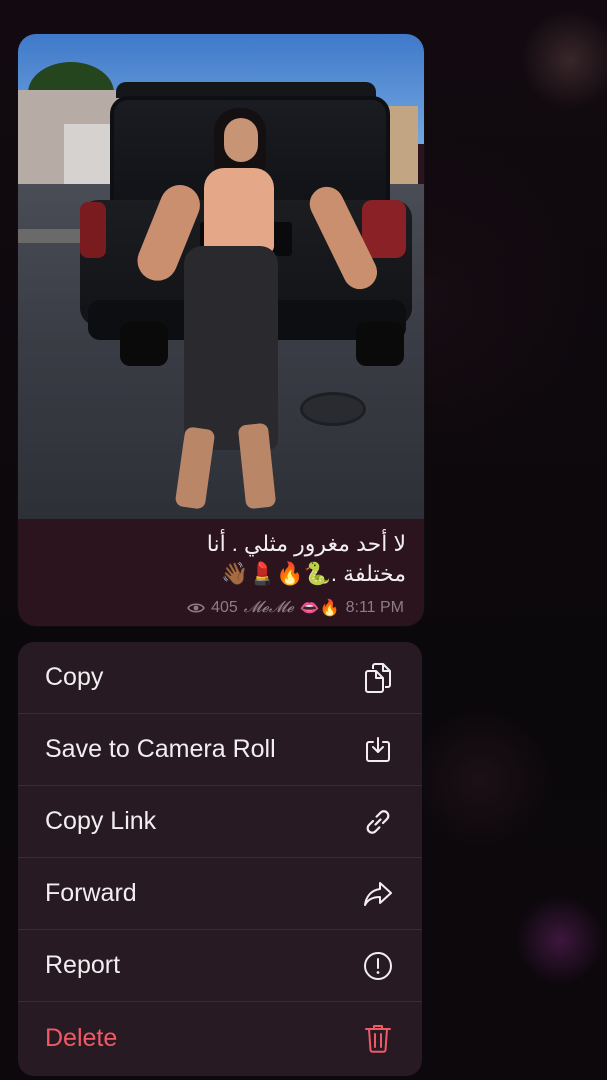 This screenshot has height=1080, width=607. I want to click on forward-menu-item: Forward, so click(220, 894).